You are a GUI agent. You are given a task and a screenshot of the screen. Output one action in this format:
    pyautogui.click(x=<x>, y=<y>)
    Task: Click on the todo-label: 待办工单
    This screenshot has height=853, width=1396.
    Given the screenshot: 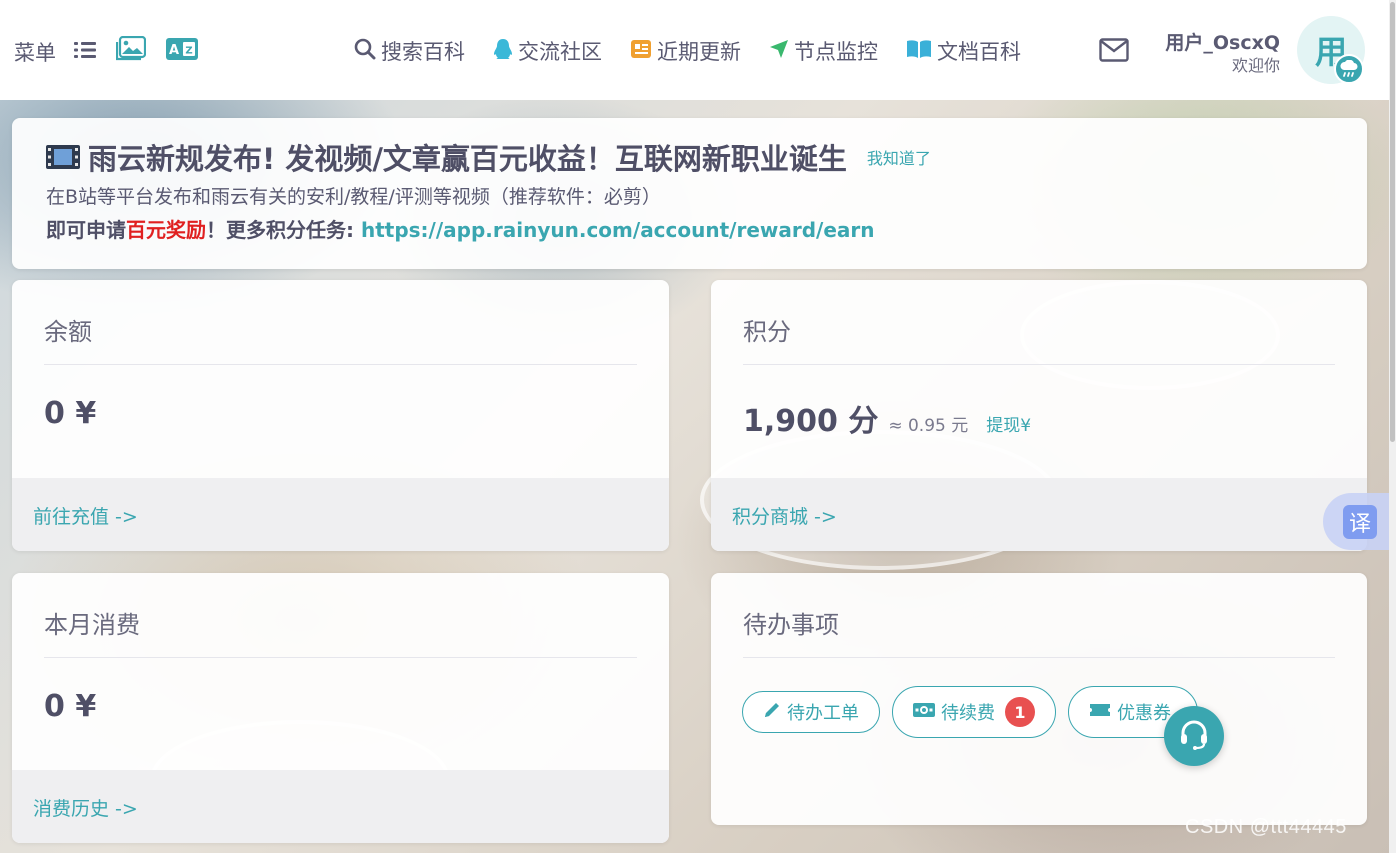 What is the action you would take?
    pyautogui.click(x=823, y=713)
    